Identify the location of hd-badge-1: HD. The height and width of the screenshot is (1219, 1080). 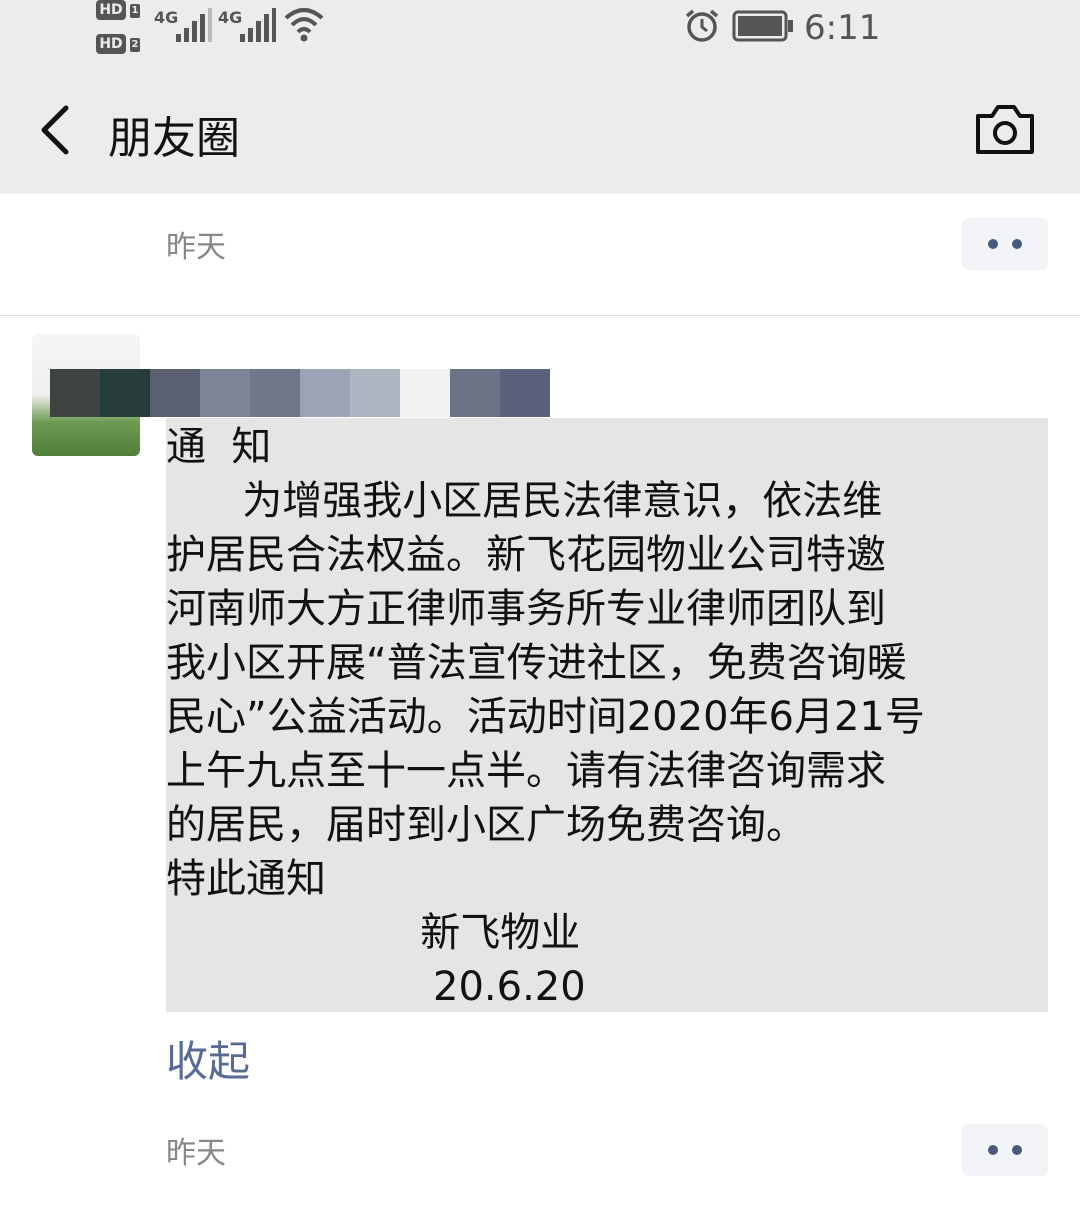
(111, 10).